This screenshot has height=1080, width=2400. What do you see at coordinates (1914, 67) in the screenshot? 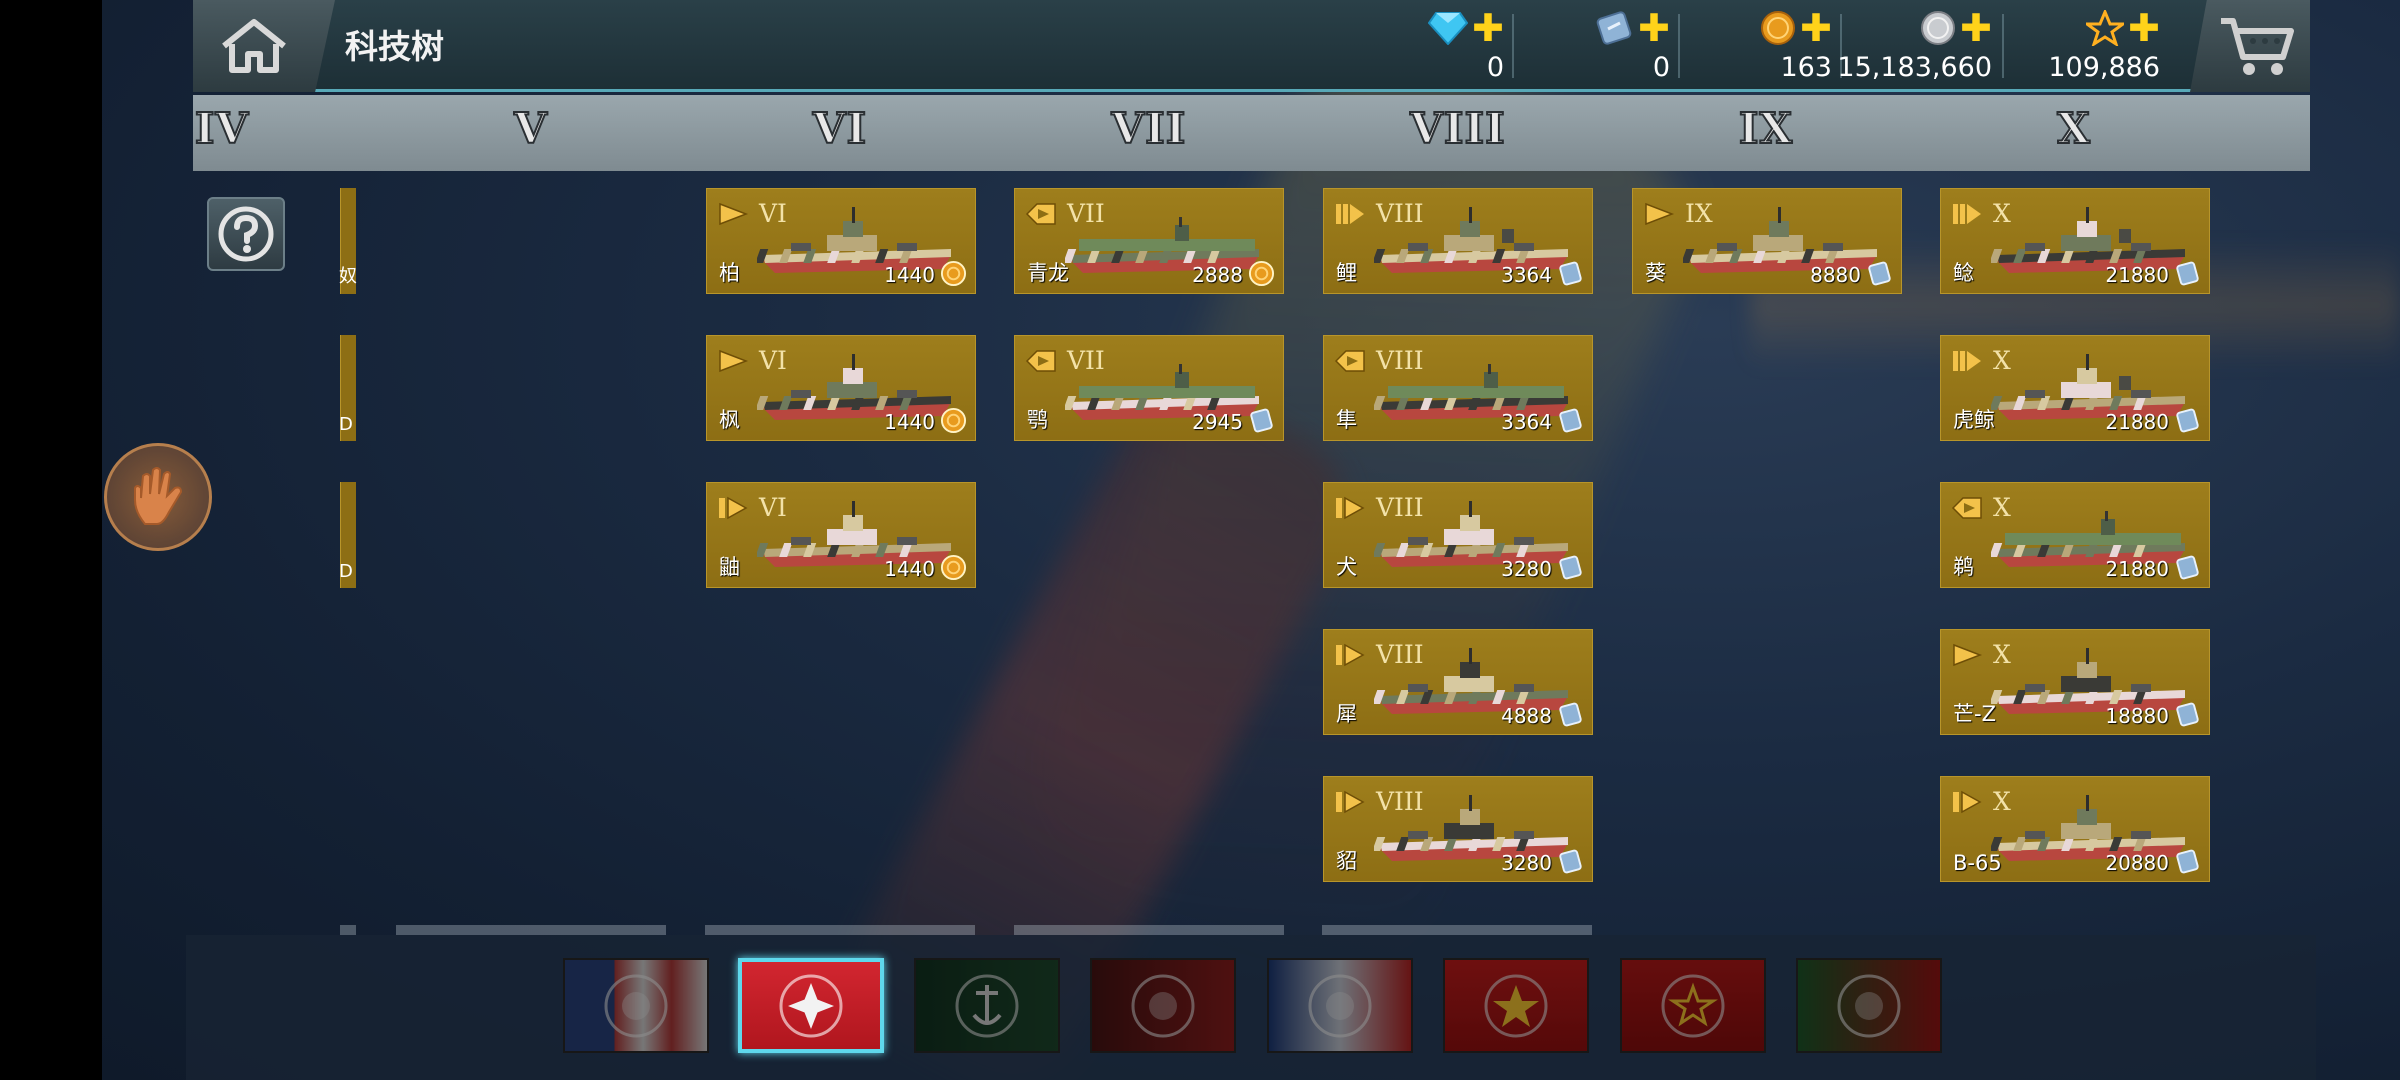
I see `currency-value: 15,183,660` at bounding box center [1914, 67].